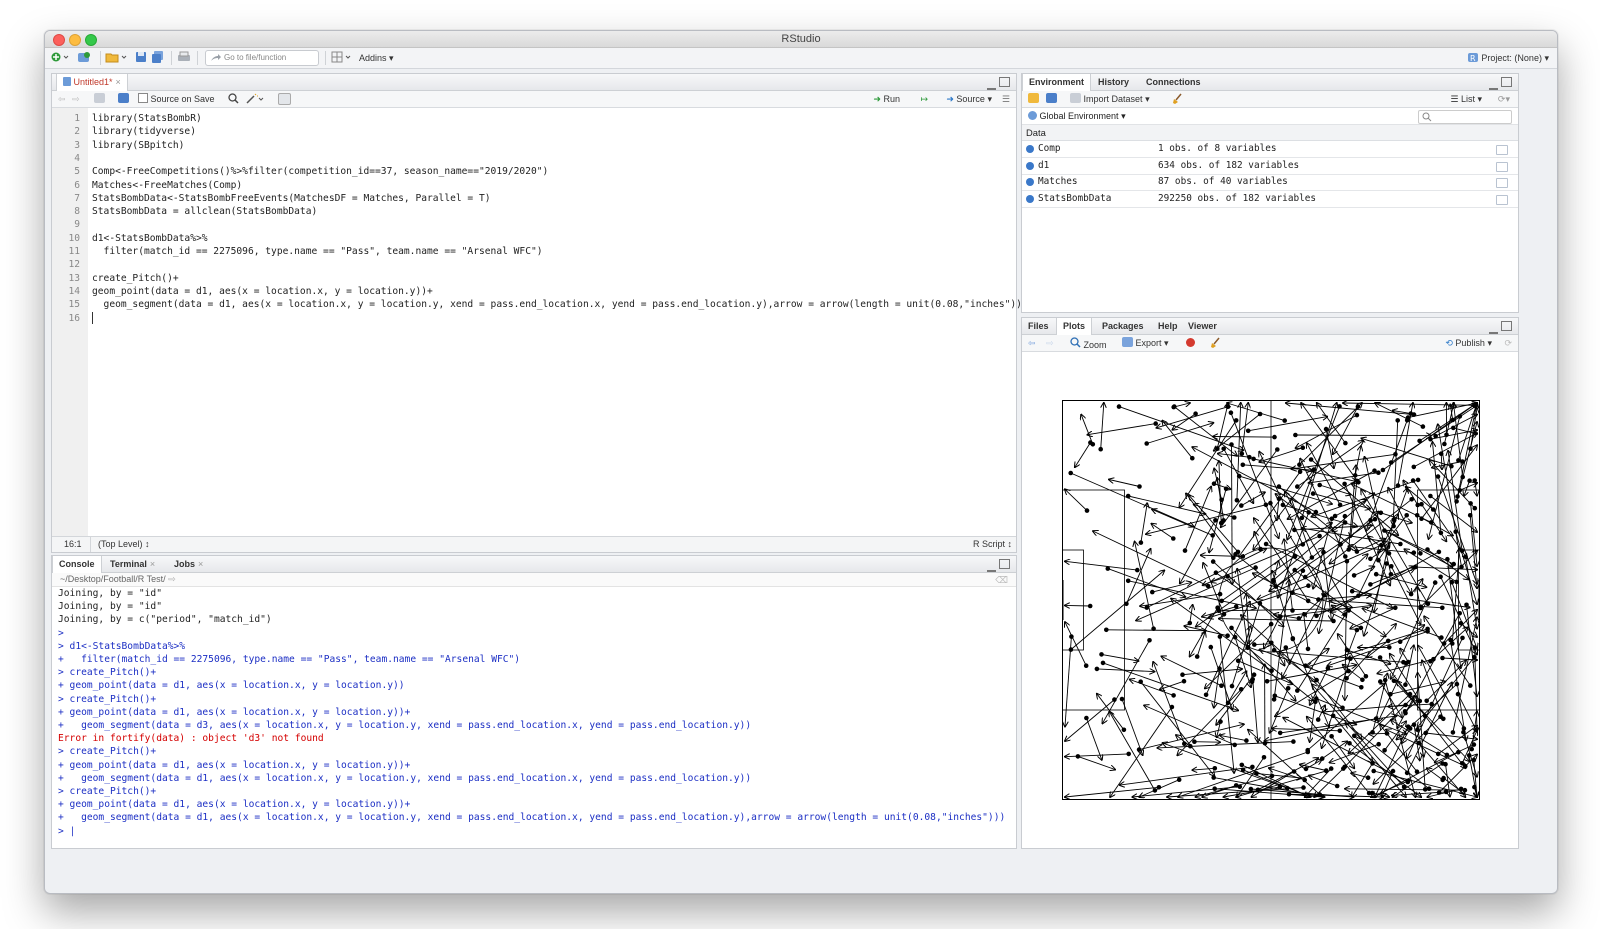 The image size is (1600, 929). I want to click on compile-report-button, so click(284, 99).